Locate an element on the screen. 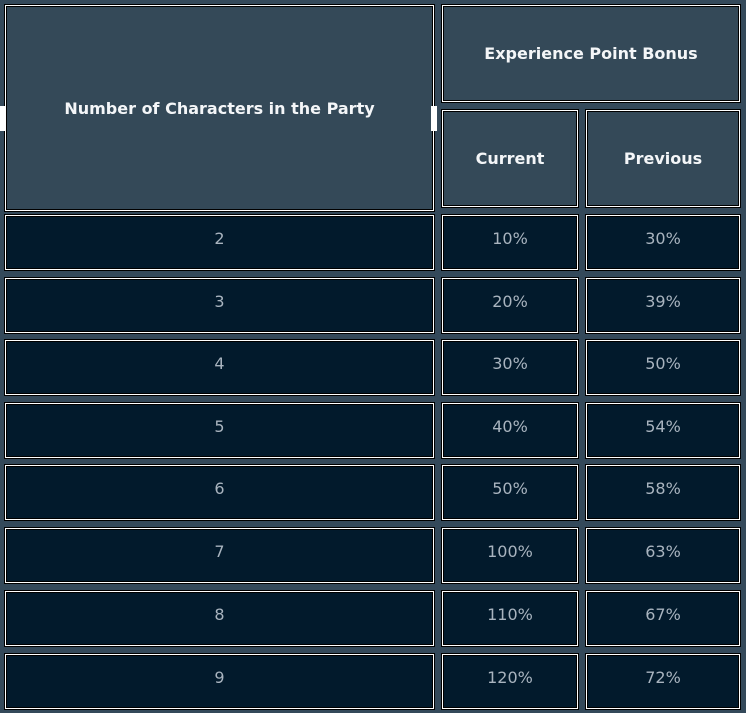 This screenshot has width=746, height=713. cell-previous: 67% is located at coordinates (663, 618).